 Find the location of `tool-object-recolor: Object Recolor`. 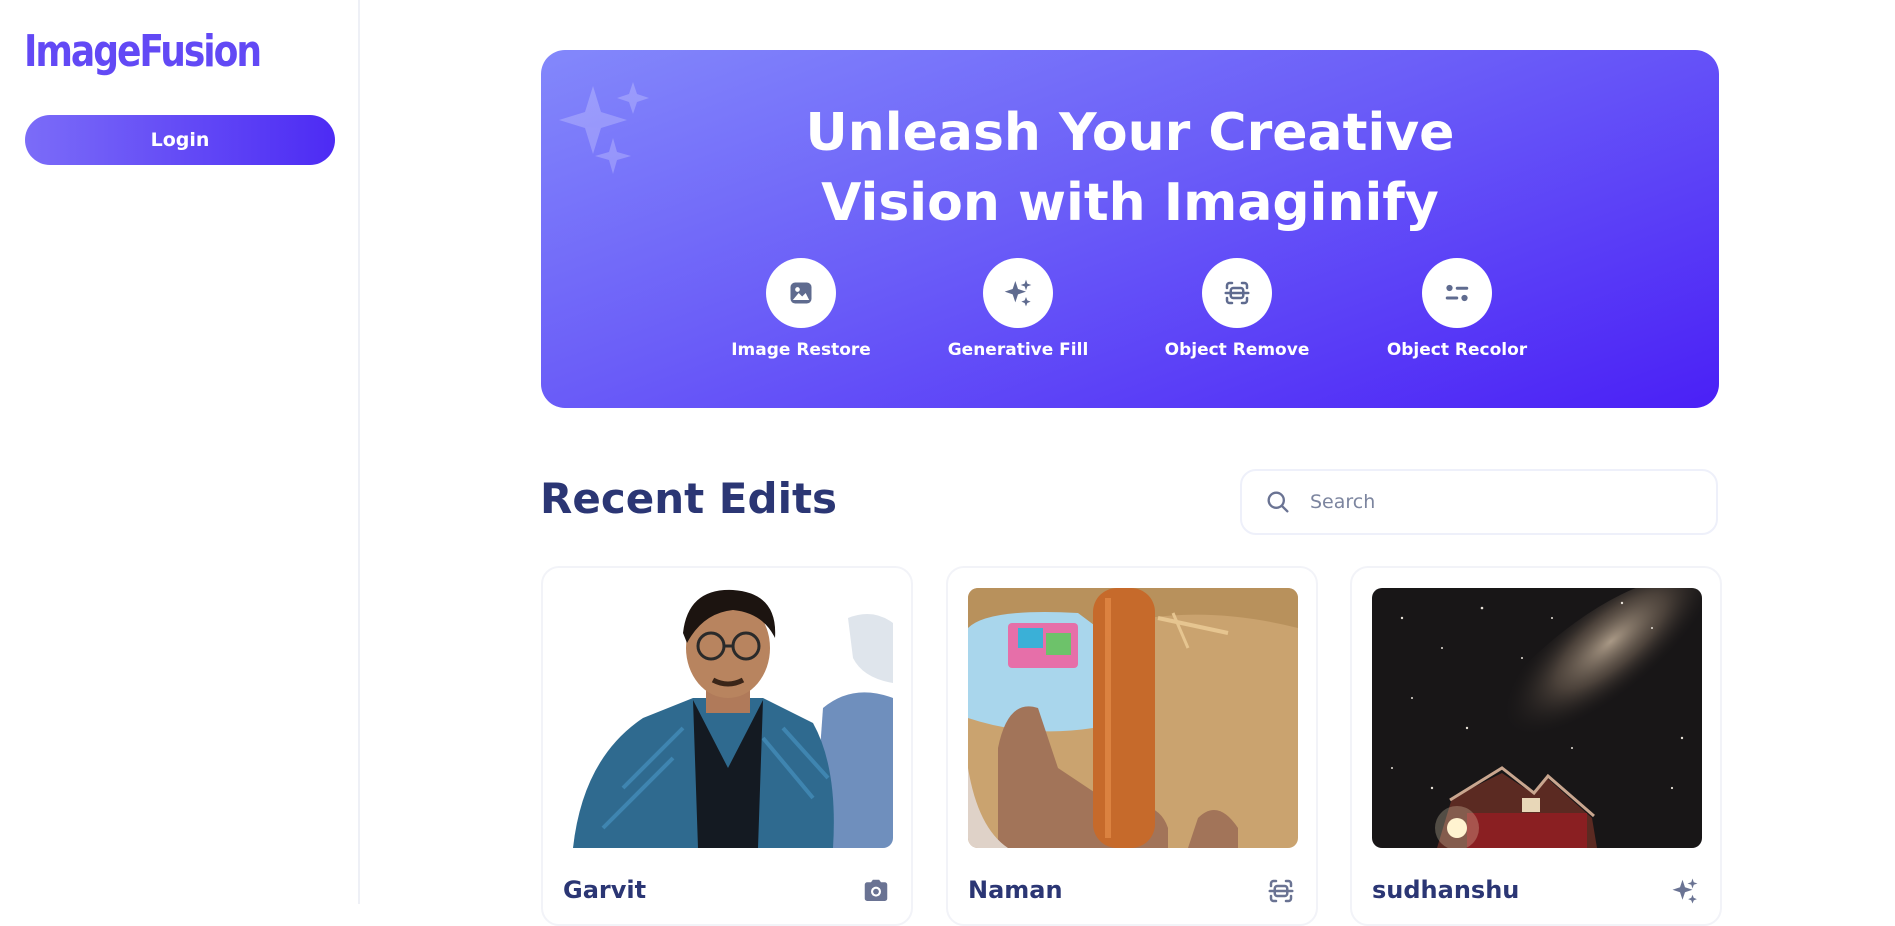

tool-object-recolor: Object Recolor is located at coordinates (1457, 309).